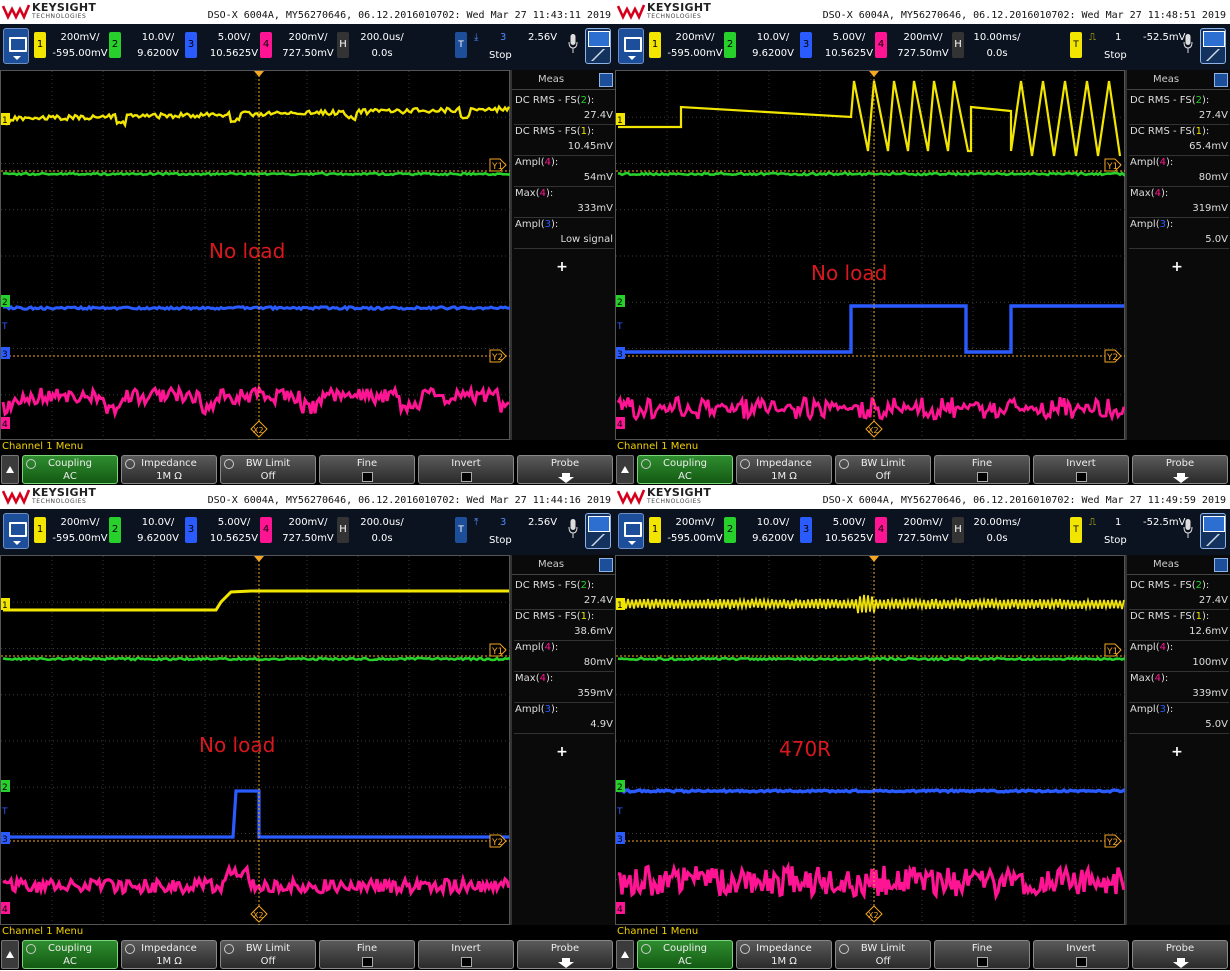 The image size is (1230, 971). What do you see at coordinates (564, 233) in the screenshot?
I see `measurement-item: Ampl(3): Low signal` at bounding box center [564, 233].